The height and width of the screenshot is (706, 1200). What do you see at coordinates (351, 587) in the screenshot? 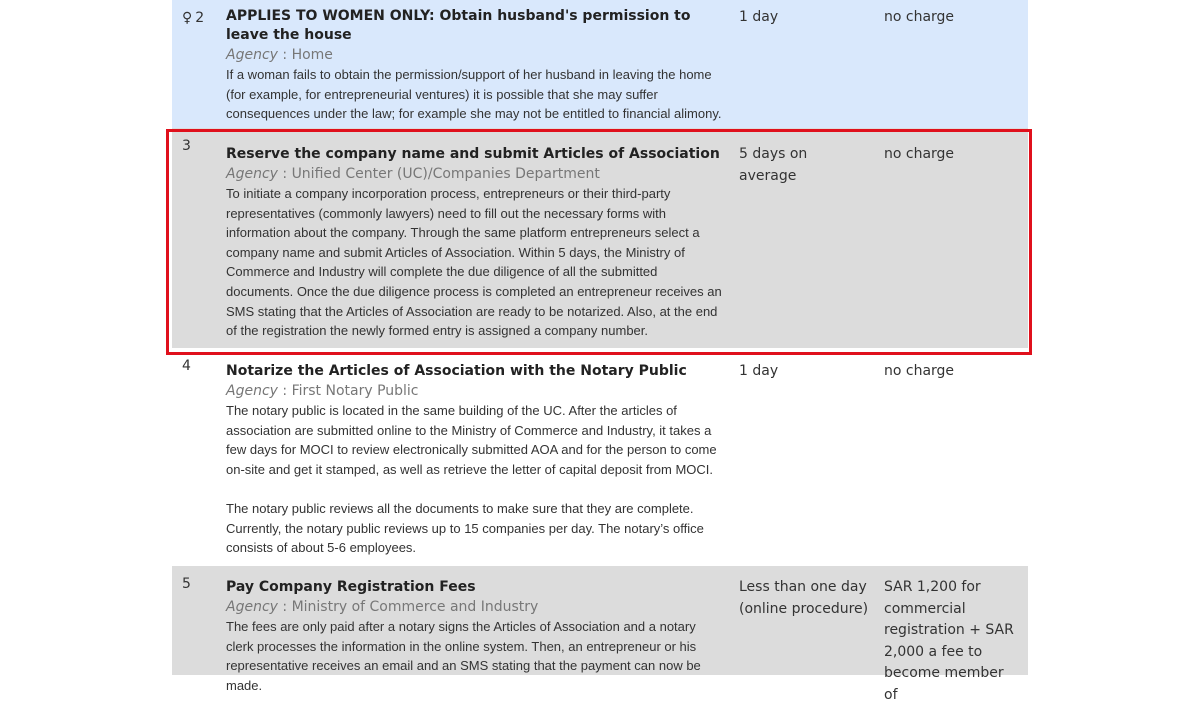
I see `procedure-title: Pay Company Registration Fees` at bounding box center [351, 587].